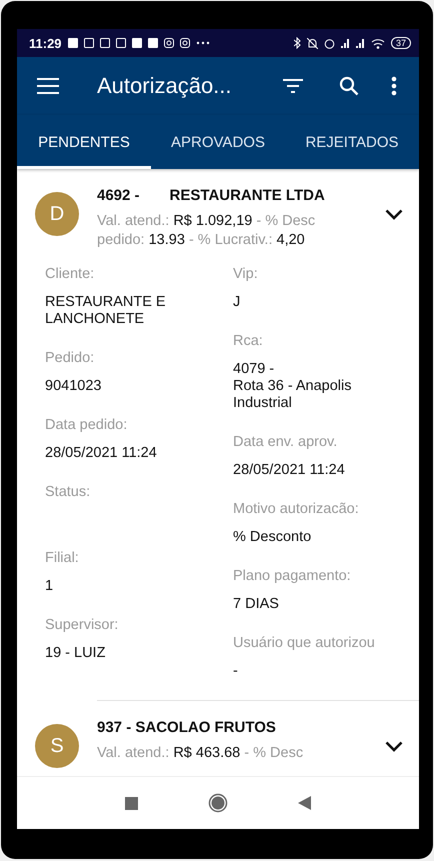 This screenshot has height=861, width=434. What do you see at coordinates (73, 386) in the screenshot?
I see `field-value: 9041023` at bounding box center [73, 386].